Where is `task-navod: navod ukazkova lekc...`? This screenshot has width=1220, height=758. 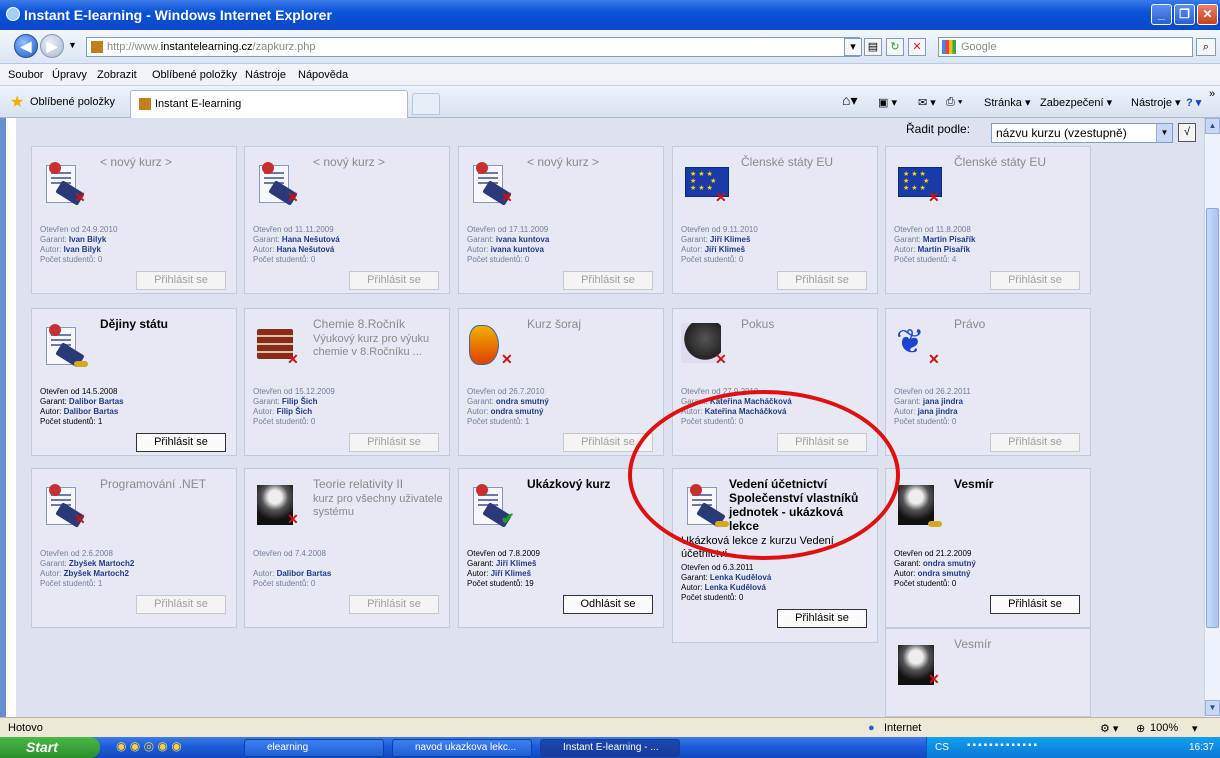
task-navod: navod ukazkova lekc... is located at coordinates (462, 748).